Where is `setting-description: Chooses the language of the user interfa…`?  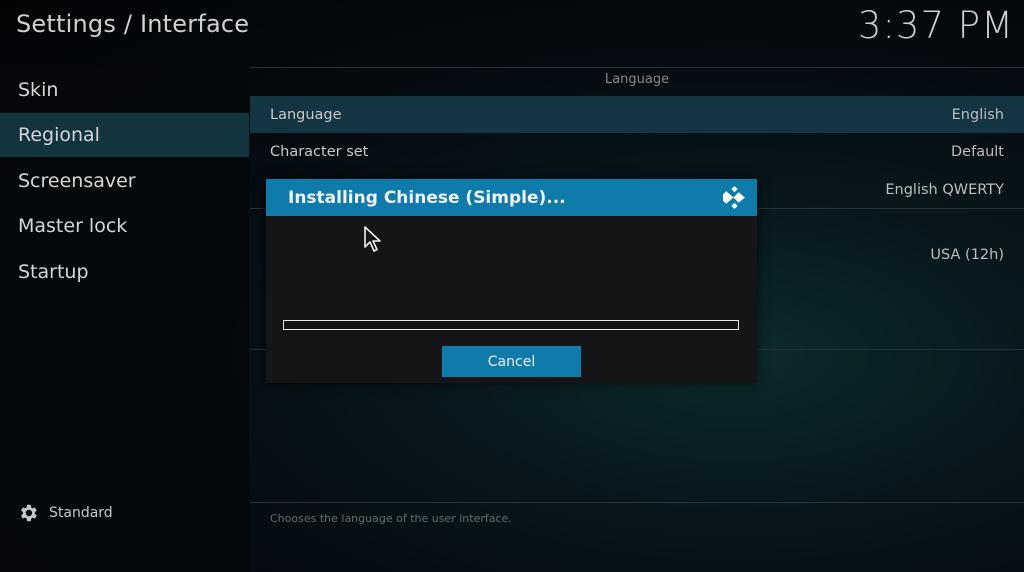 setting-description: Chooses the language of the user interfa… is located at coordinates (391, 518).